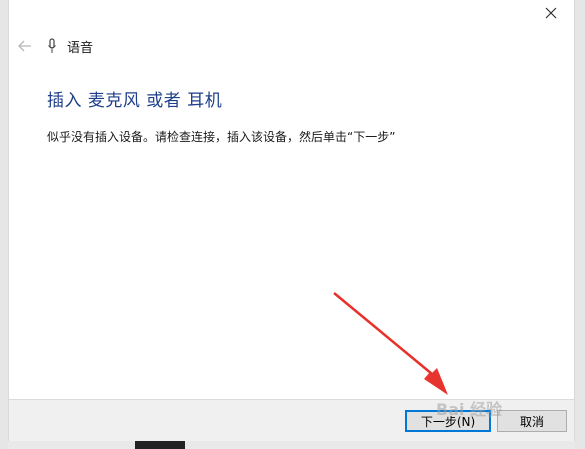 This screenshot has width=585, height=449. Describe the element at coordinates (4, 224) in the screenshot. I see `background-strip-left` at that location.